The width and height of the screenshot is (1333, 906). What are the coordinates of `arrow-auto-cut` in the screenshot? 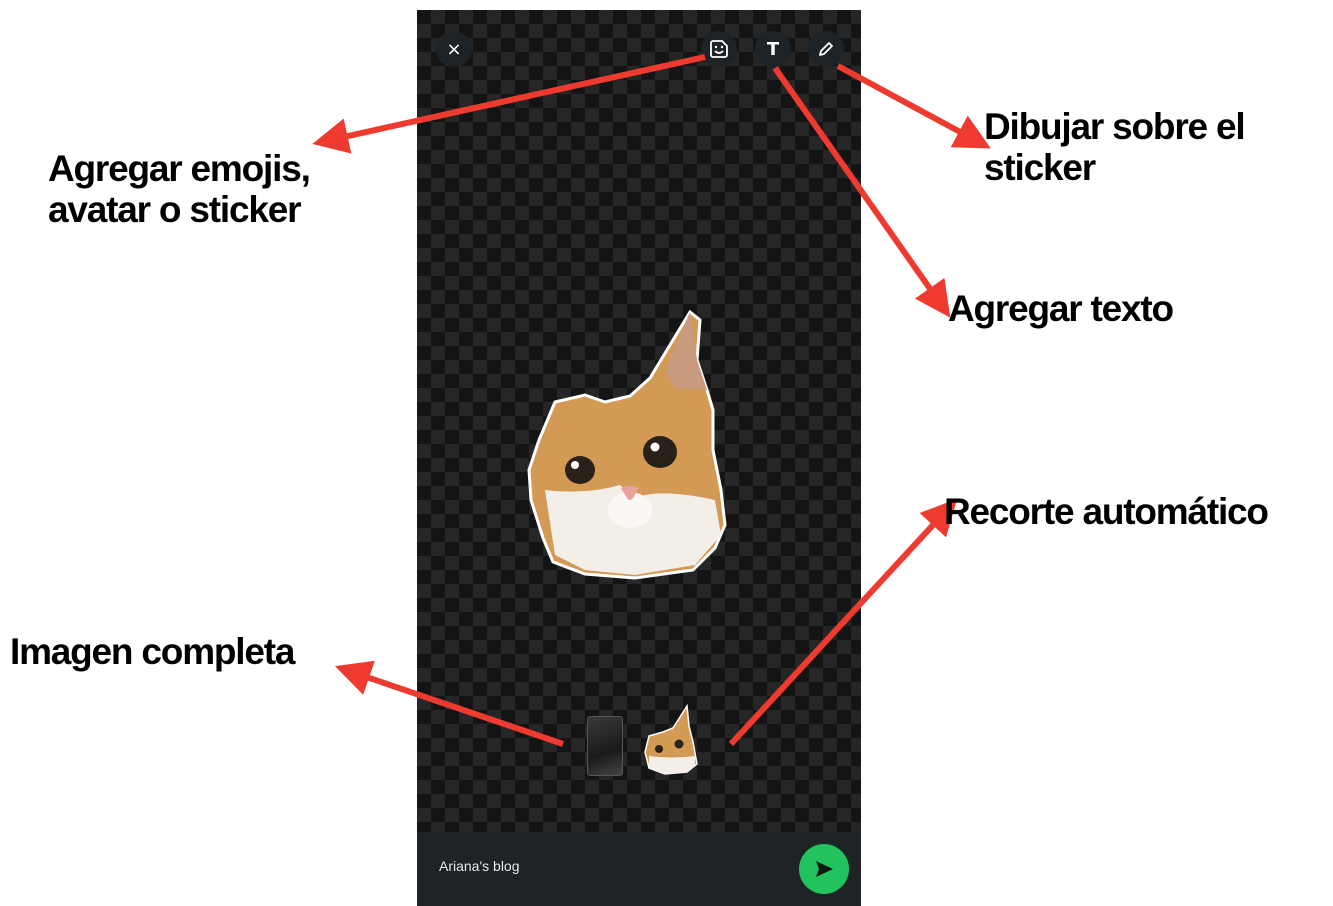 It's located at (843, 622).